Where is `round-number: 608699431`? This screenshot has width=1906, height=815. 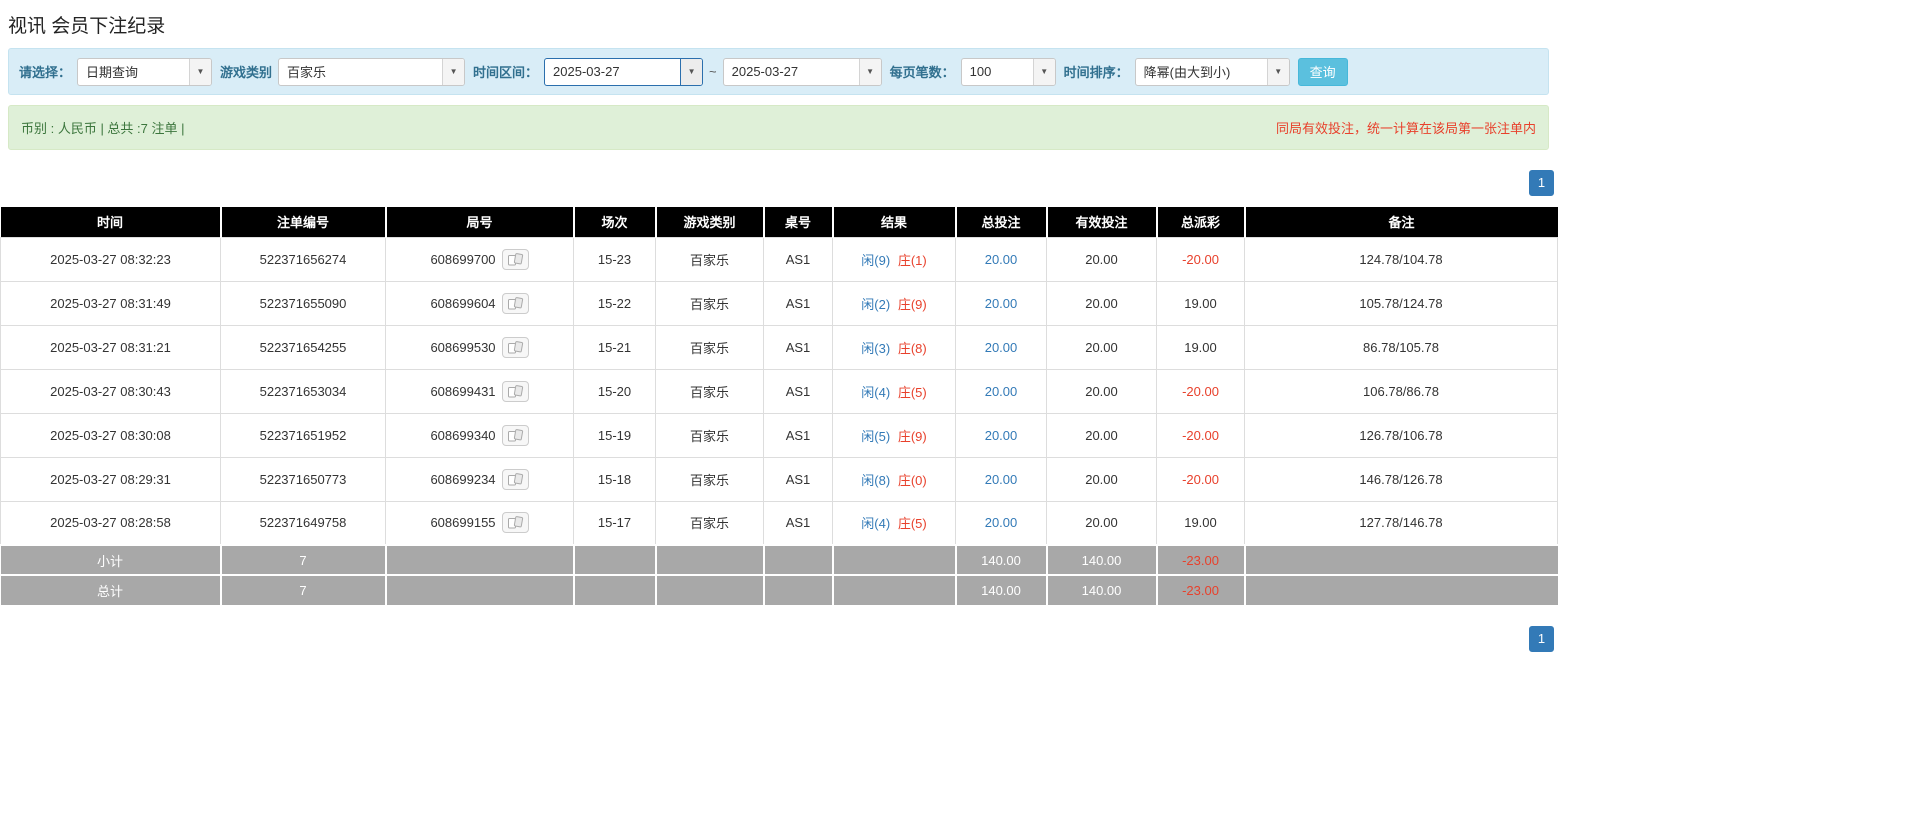
round-number: 608699431 is located at coordinates (463, 391).